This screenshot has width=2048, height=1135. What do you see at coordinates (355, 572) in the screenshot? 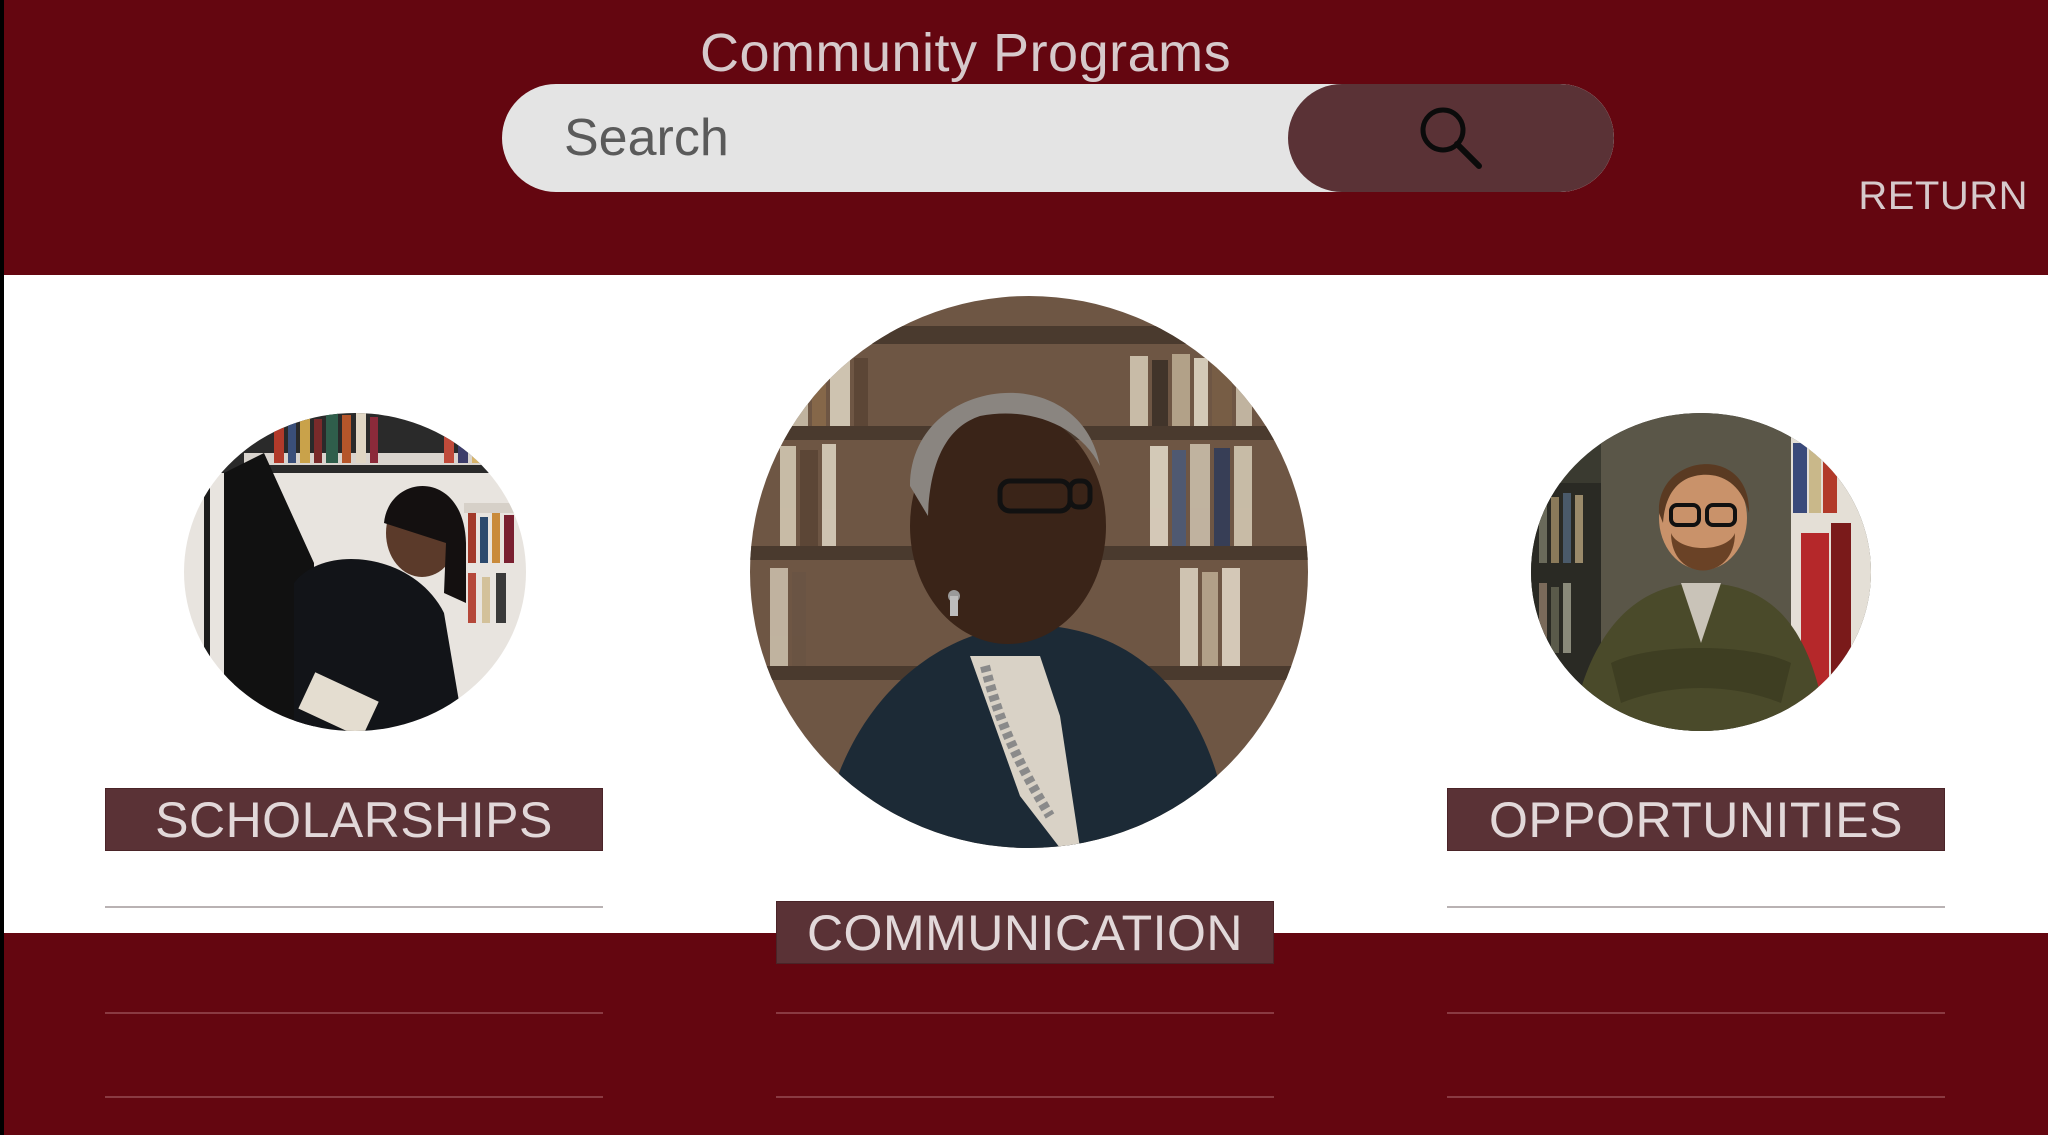
I see `scholarships-photo` at bounding box center [355, 572].